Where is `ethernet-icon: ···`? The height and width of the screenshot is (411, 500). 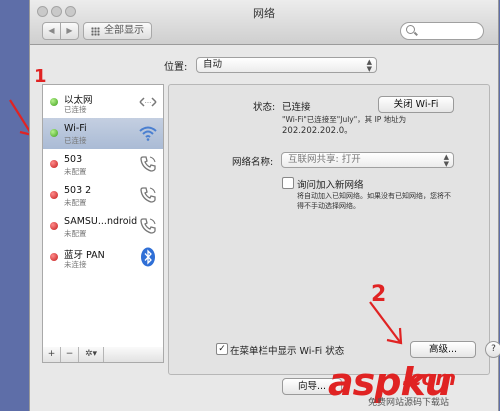 ethernet-icon: ··· is located at coordinates (148, 102).